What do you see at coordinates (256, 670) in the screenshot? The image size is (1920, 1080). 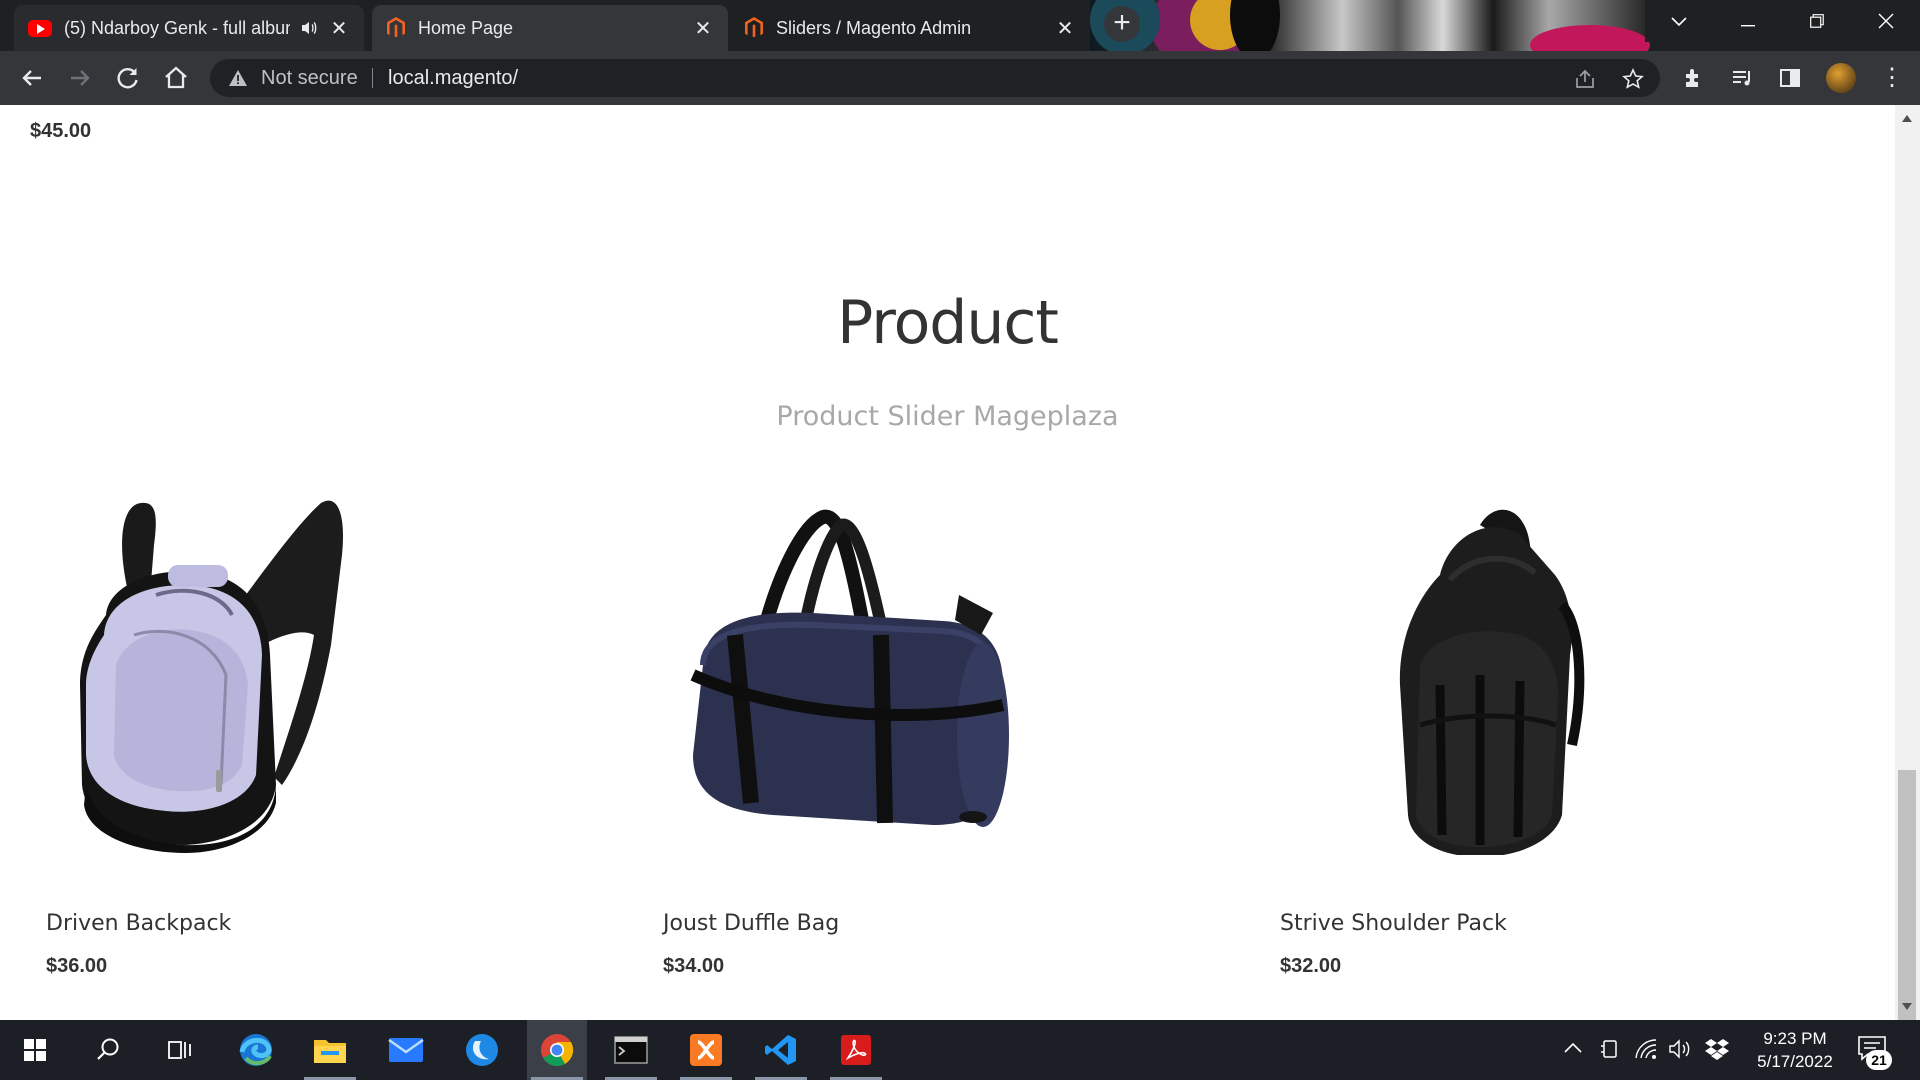 I see `backpack-image` at bounding box center [256, 670].